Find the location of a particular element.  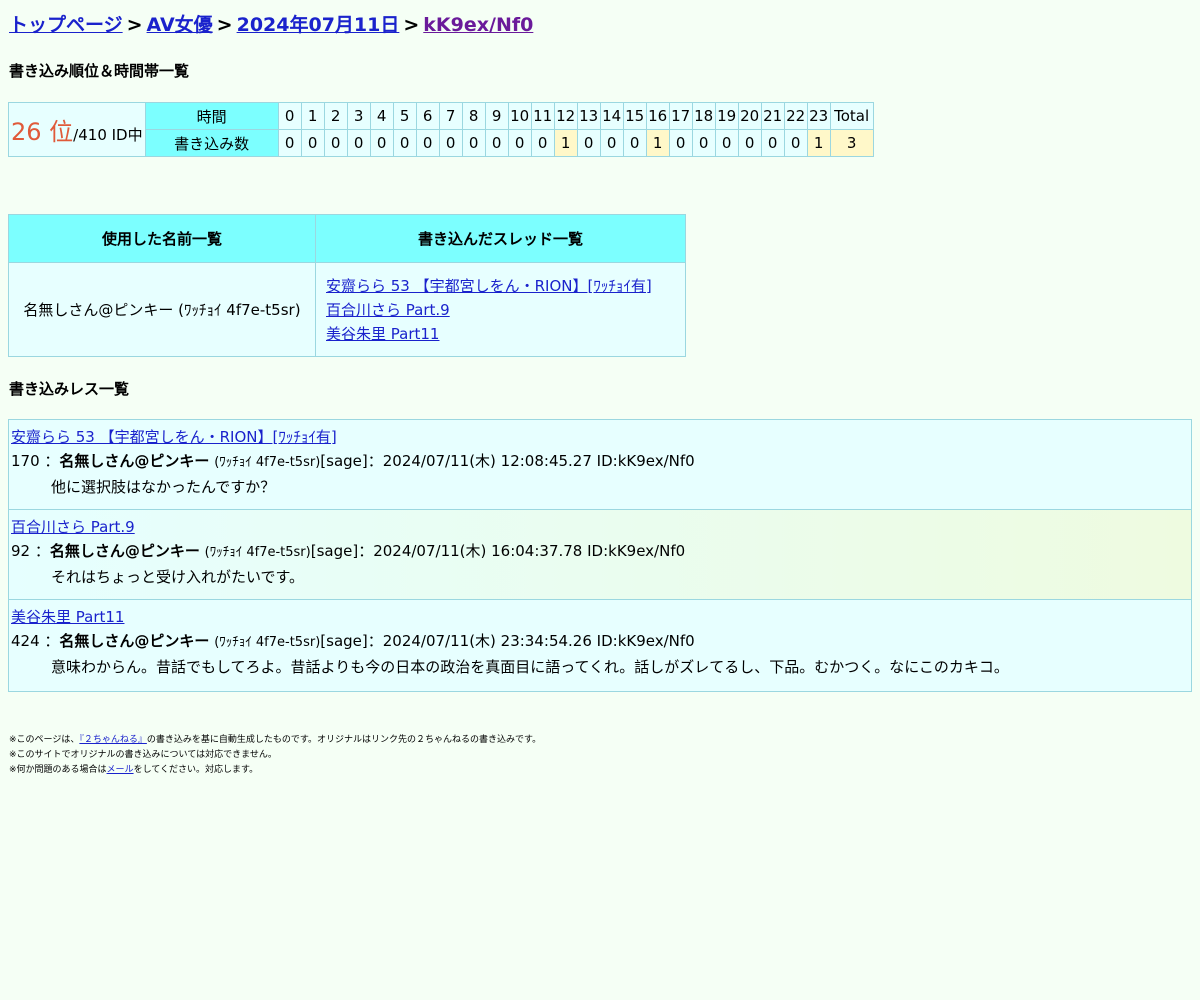

hour-cell: 2 is located at coordinates (335, 116).